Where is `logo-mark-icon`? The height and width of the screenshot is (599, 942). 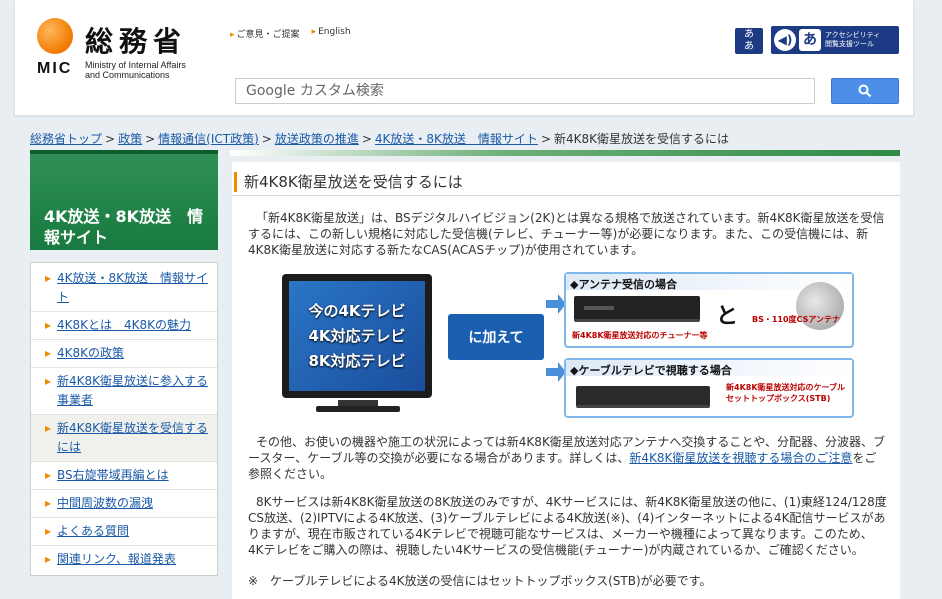 logo-mark-icon is located at coordinates (55, 36).